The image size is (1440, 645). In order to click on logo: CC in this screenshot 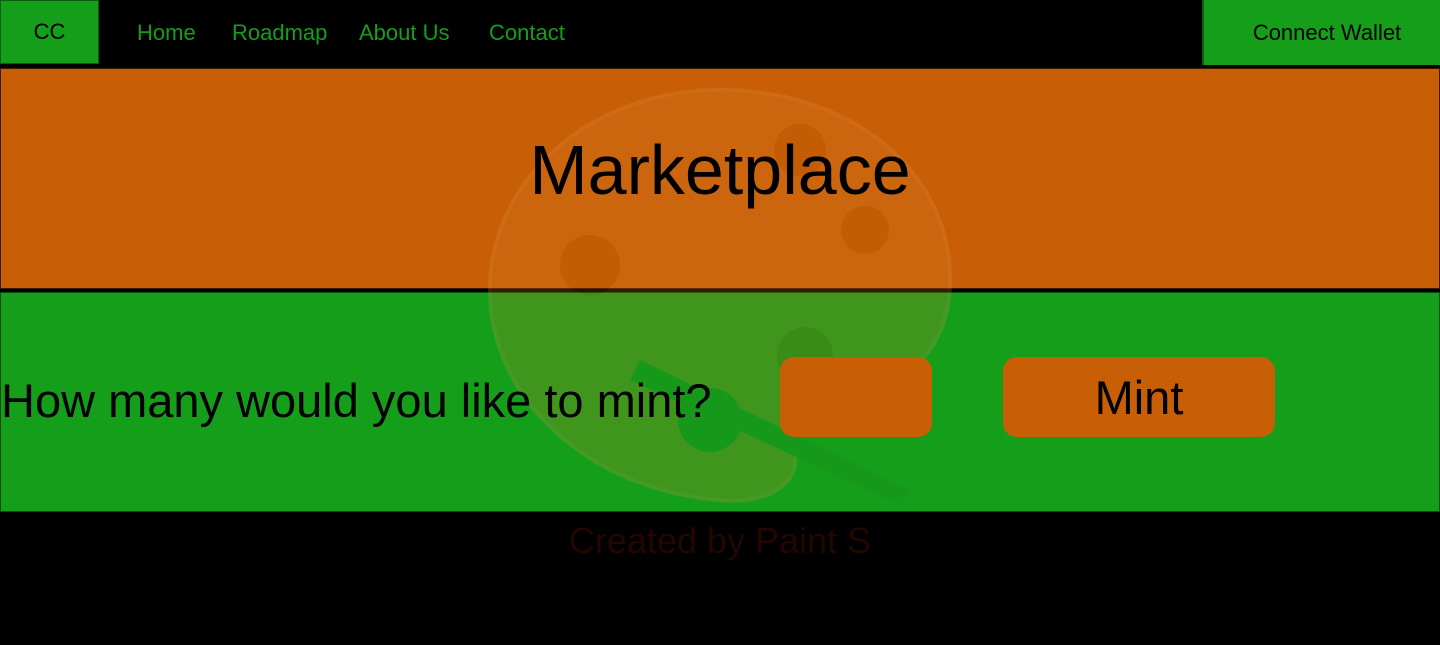, I will do `click(49, 32)`.